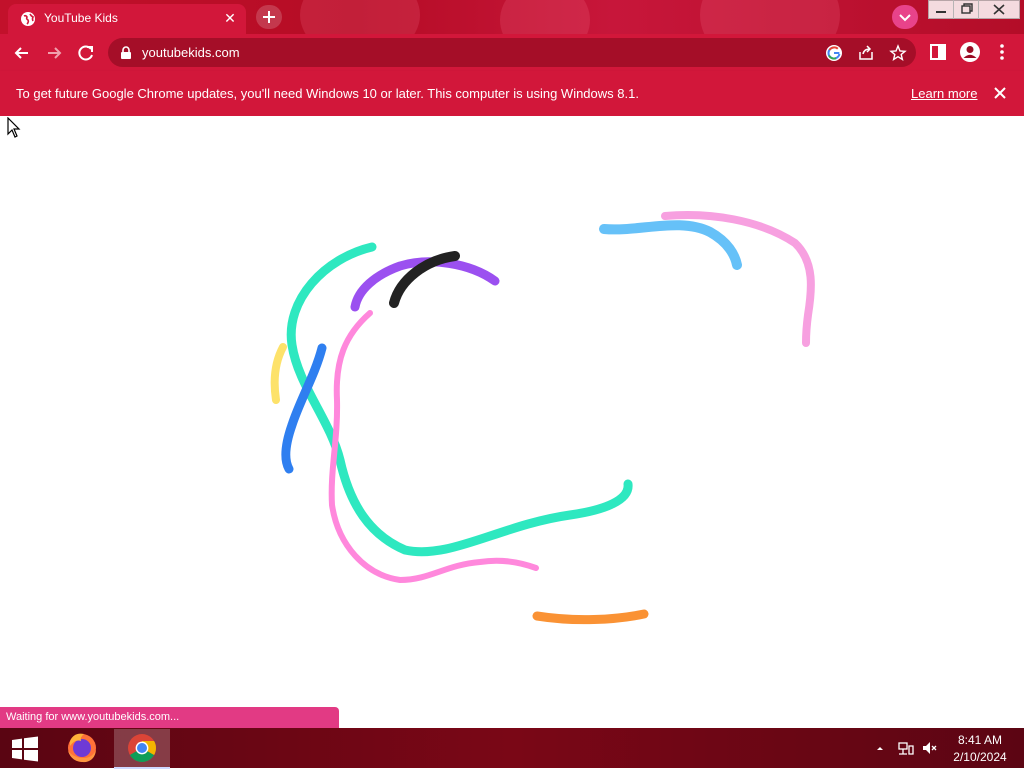  I want to click on stroke-lightblue, so click(670, 245).